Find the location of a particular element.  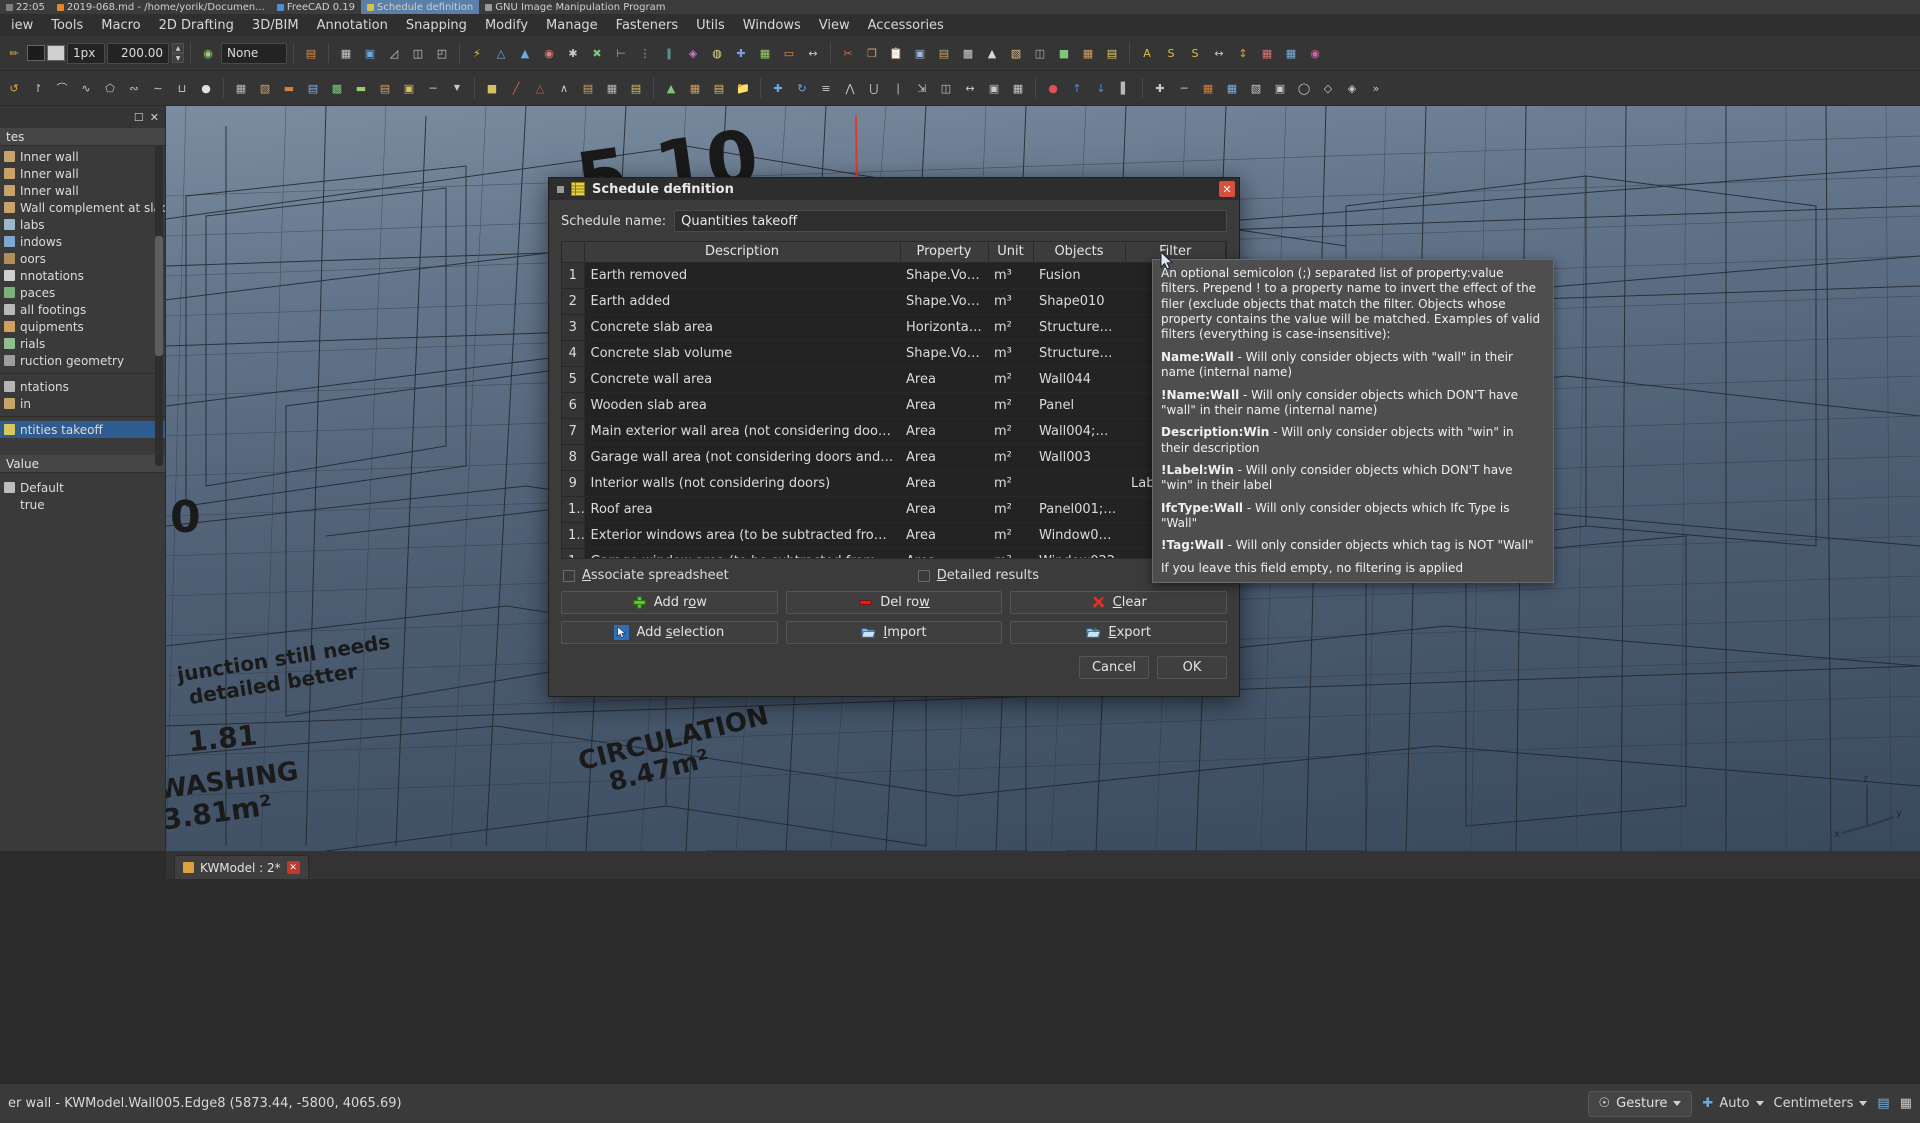

units-selector: Centimeters is located at coordinates (1821, 1103).